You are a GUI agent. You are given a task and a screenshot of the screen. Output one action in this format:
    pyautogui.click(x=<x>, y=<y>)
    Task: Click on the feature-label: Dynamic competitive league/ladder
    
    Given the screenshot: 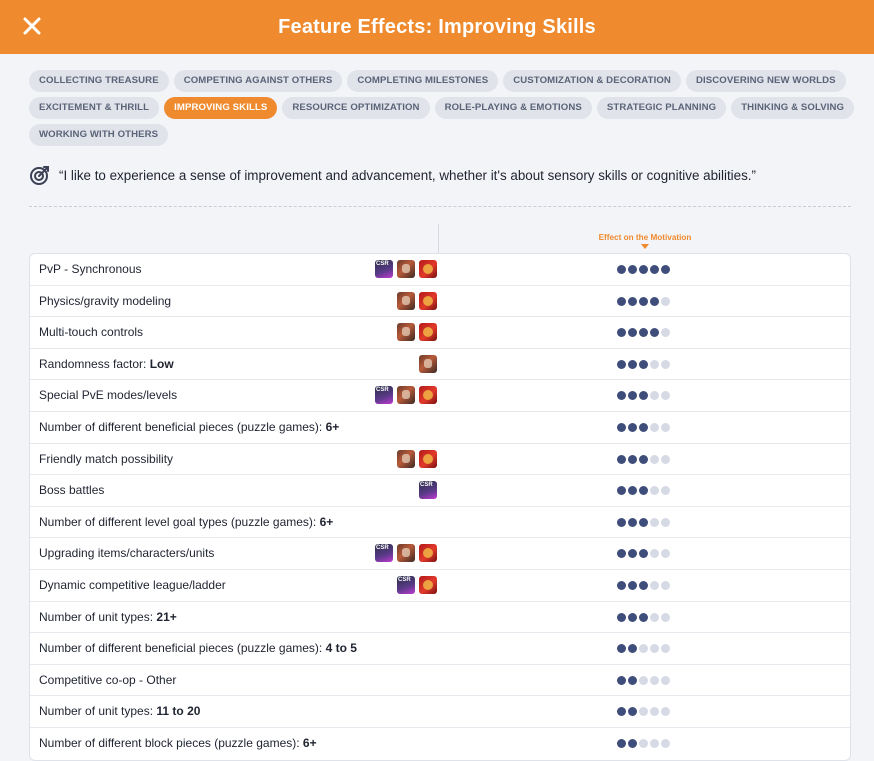 What is the action you would take?
    pyautogui.click(x=132, y=585)
    